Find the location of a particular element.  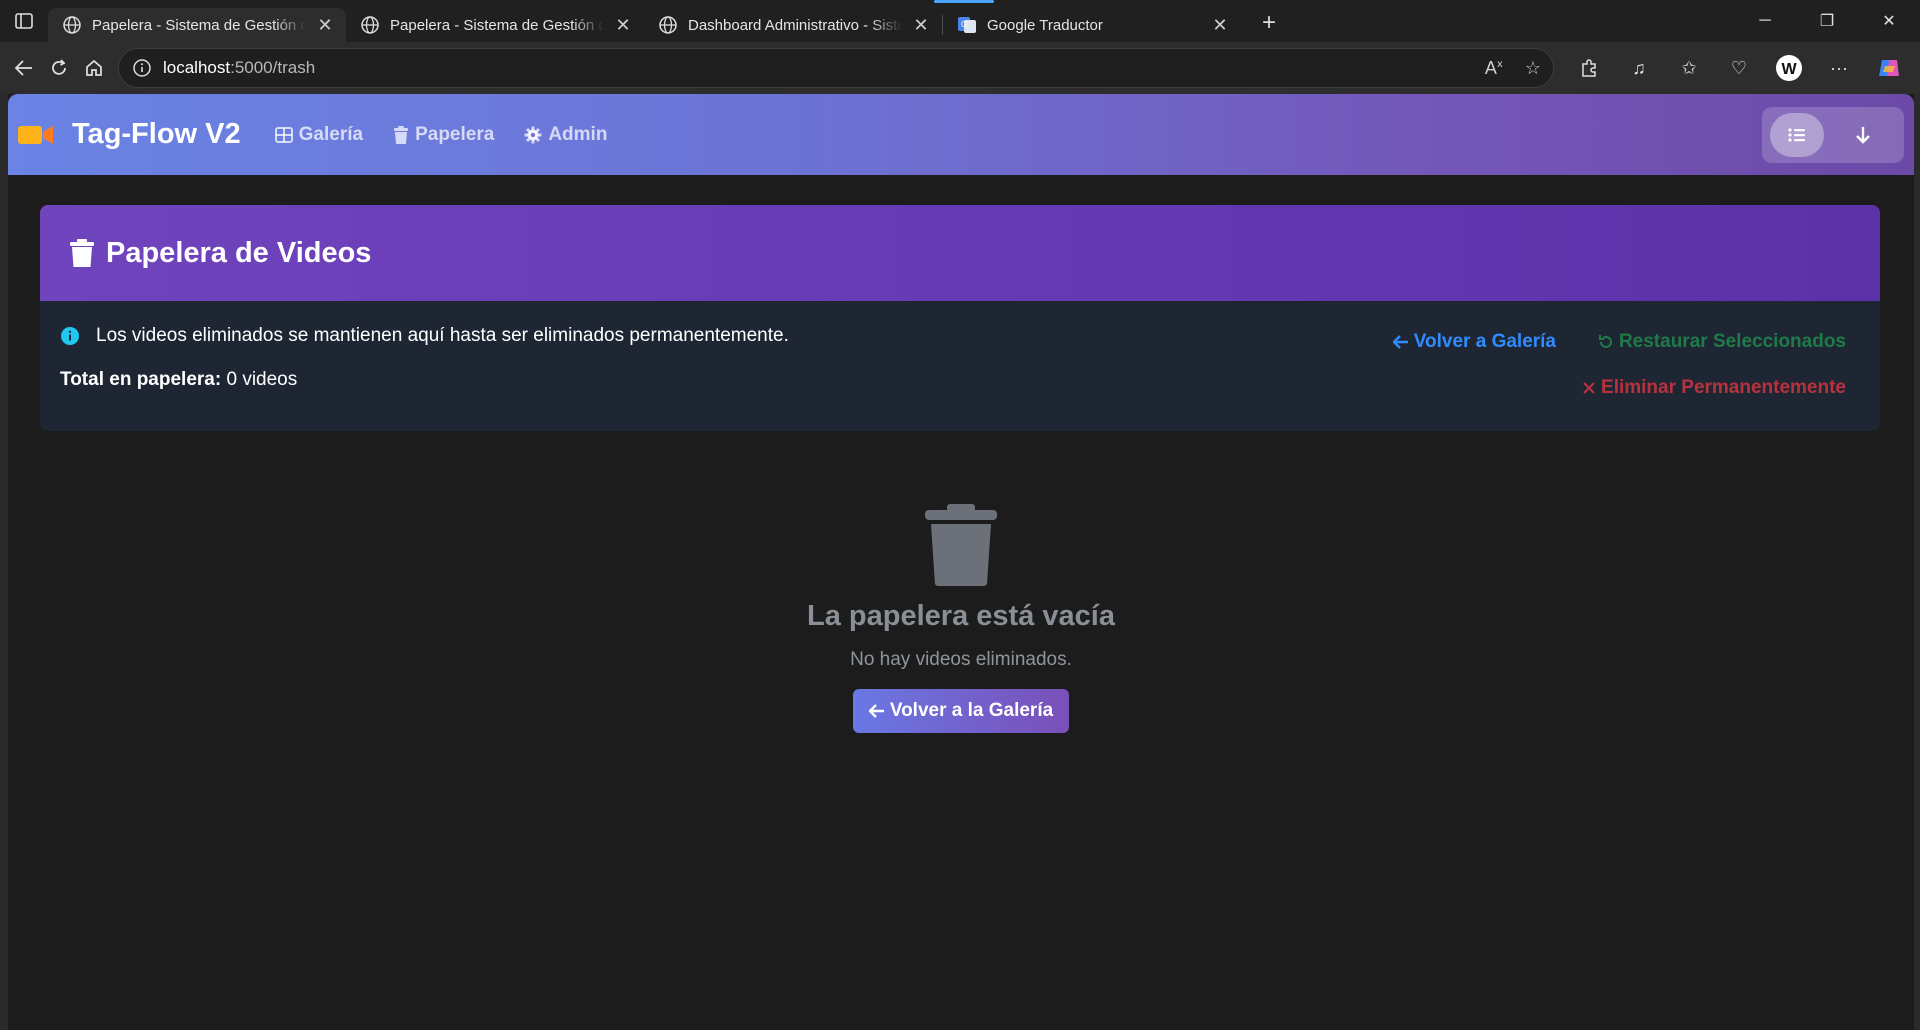

svg-text: G is located at coordinates (964, 24).